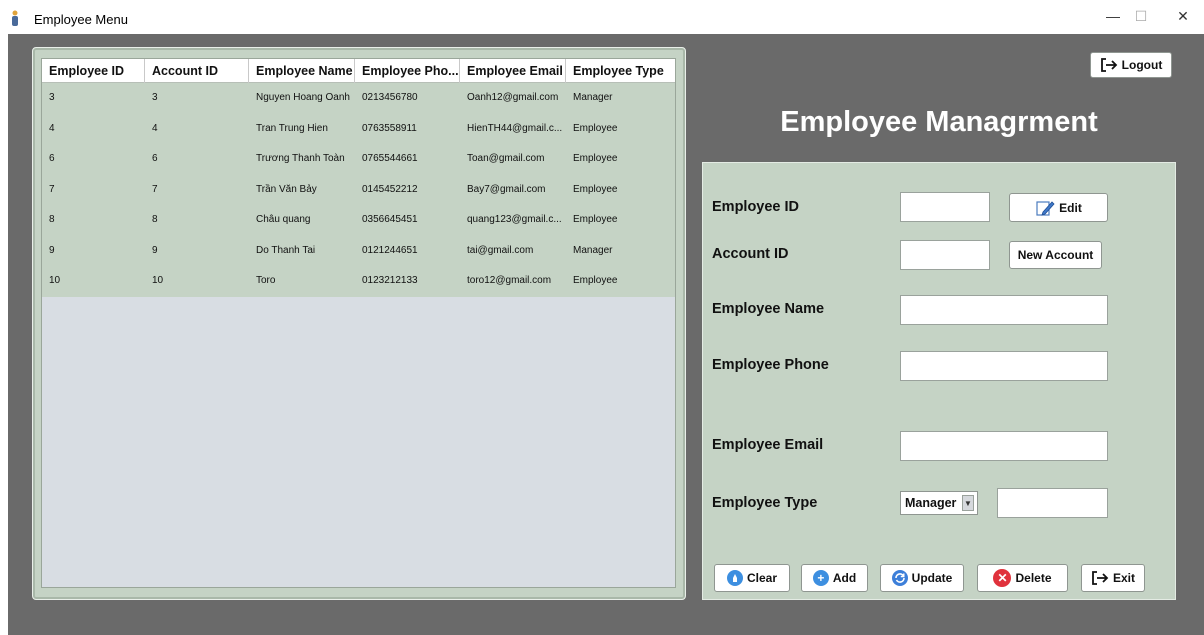 The image size is (1204, 635). Describe the element at coordinates (1045, 208) in the screenshot. I see `edit-icon` at that location.